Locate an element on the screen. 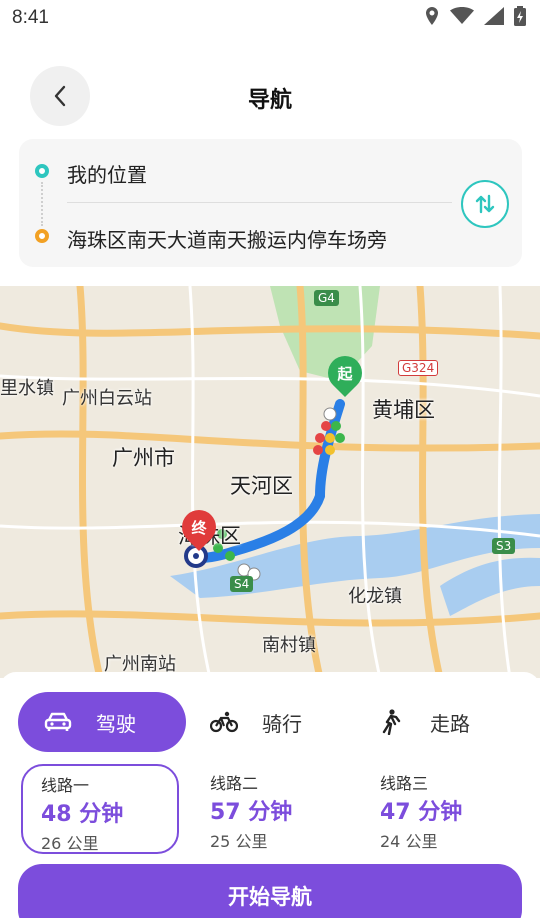 The width and height of the screenshot is (540, 918). map-label-hualong: 化龙镇 is located at coordinates (375, 596).